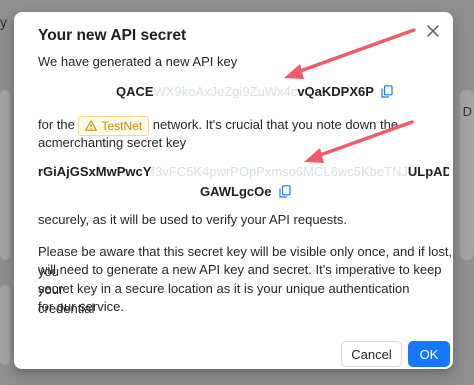  I want to click on secret-intro: acmerchanting secret key, so click(112, 142).